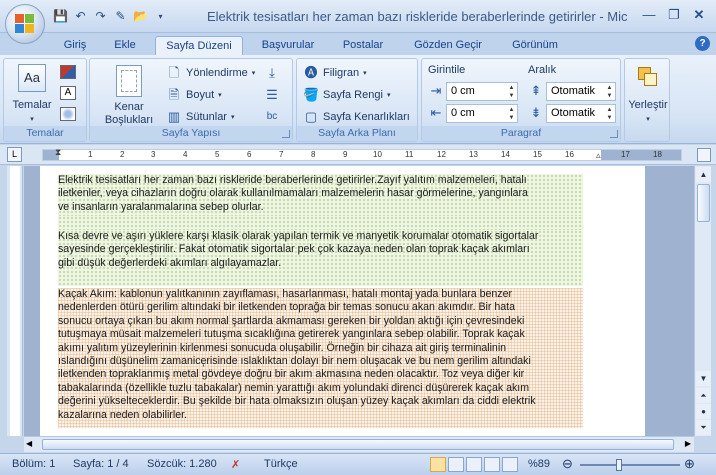 The image size is (716, 475). Describe the element at coordinates (14, 154) in the screenshot. I see `tab-selector-icon: L` at that location.